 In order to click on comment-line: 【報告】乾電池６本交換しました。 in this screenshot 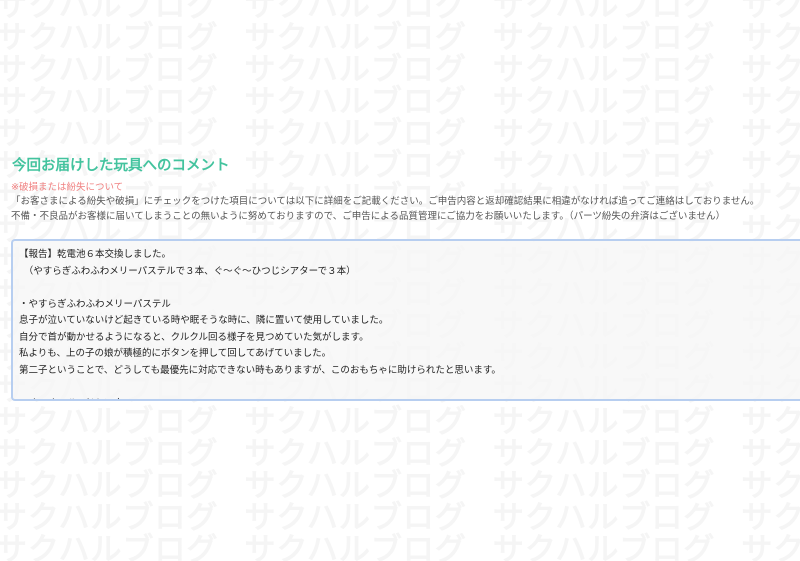, I will do `click(95, 254)`.